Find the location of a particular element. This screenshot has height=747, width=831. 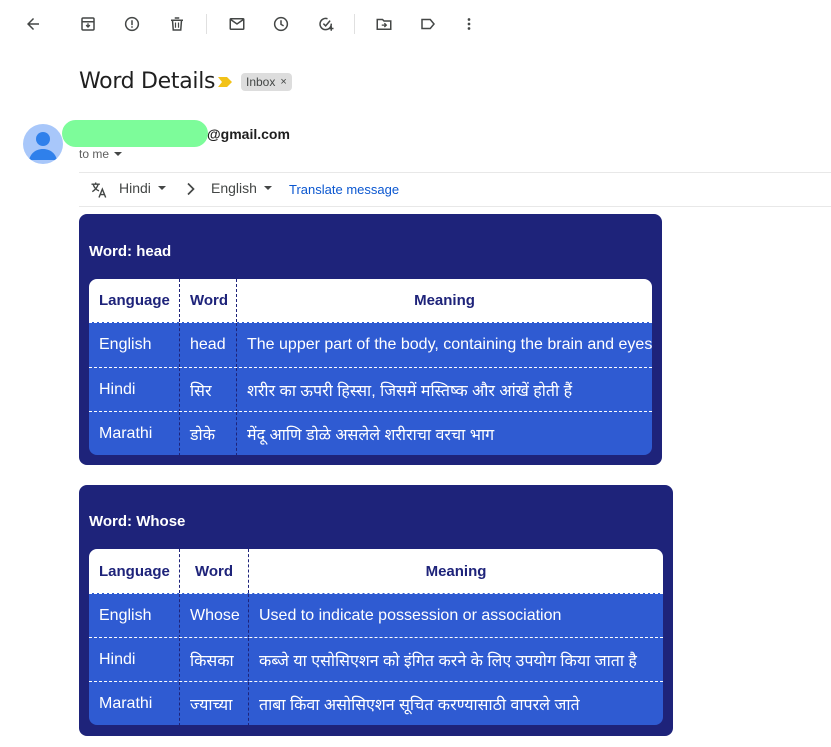

more-icon is located at coordinates (469, 24).